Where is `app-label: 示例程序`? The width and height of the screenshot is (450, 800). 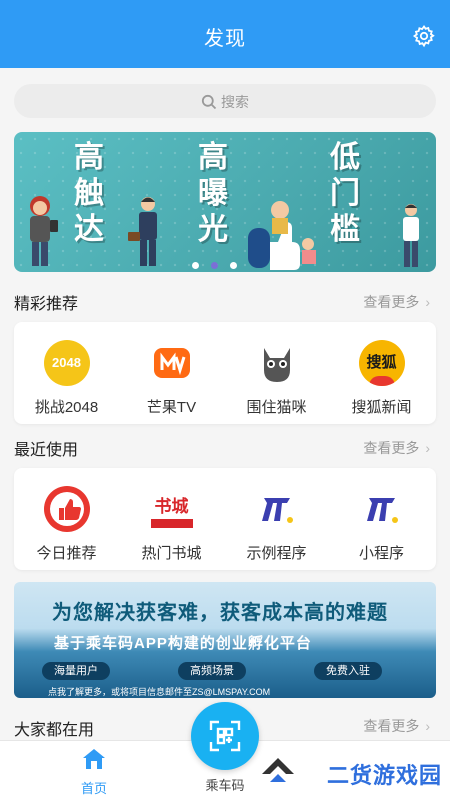 app-label: 示例程序 is located at coordinates (276, 553).